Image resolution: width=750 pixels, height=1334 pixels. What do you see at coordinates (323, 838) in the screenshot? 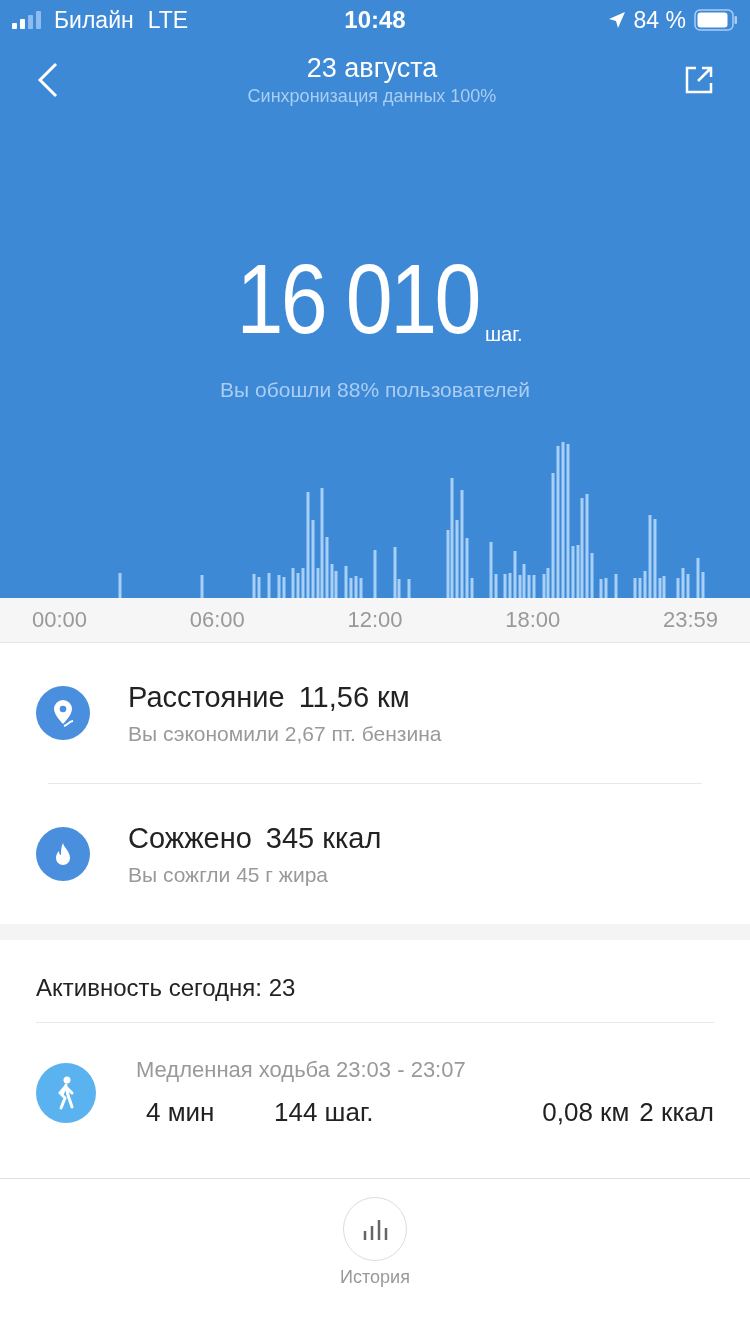
I see `stat-value: 345 ккал` at bounding box center [323, 838].